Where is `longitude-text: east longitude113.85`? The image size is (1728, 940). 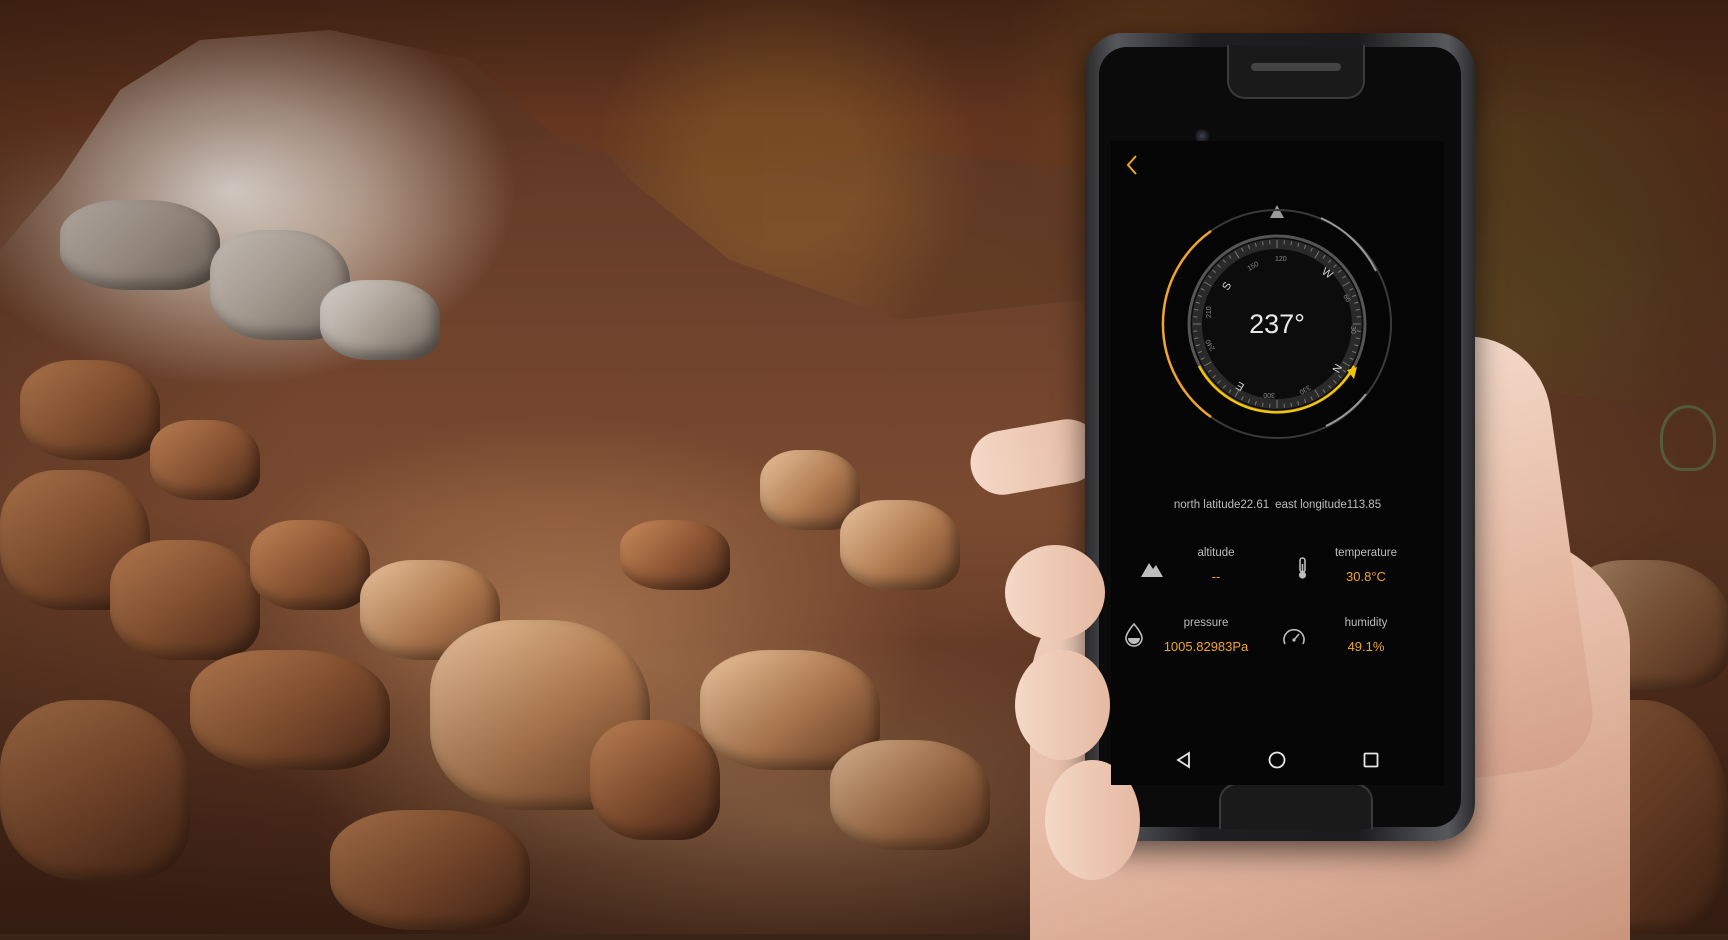 longitude-text: east longitude113.85 is located at coordinates (1328, 505).